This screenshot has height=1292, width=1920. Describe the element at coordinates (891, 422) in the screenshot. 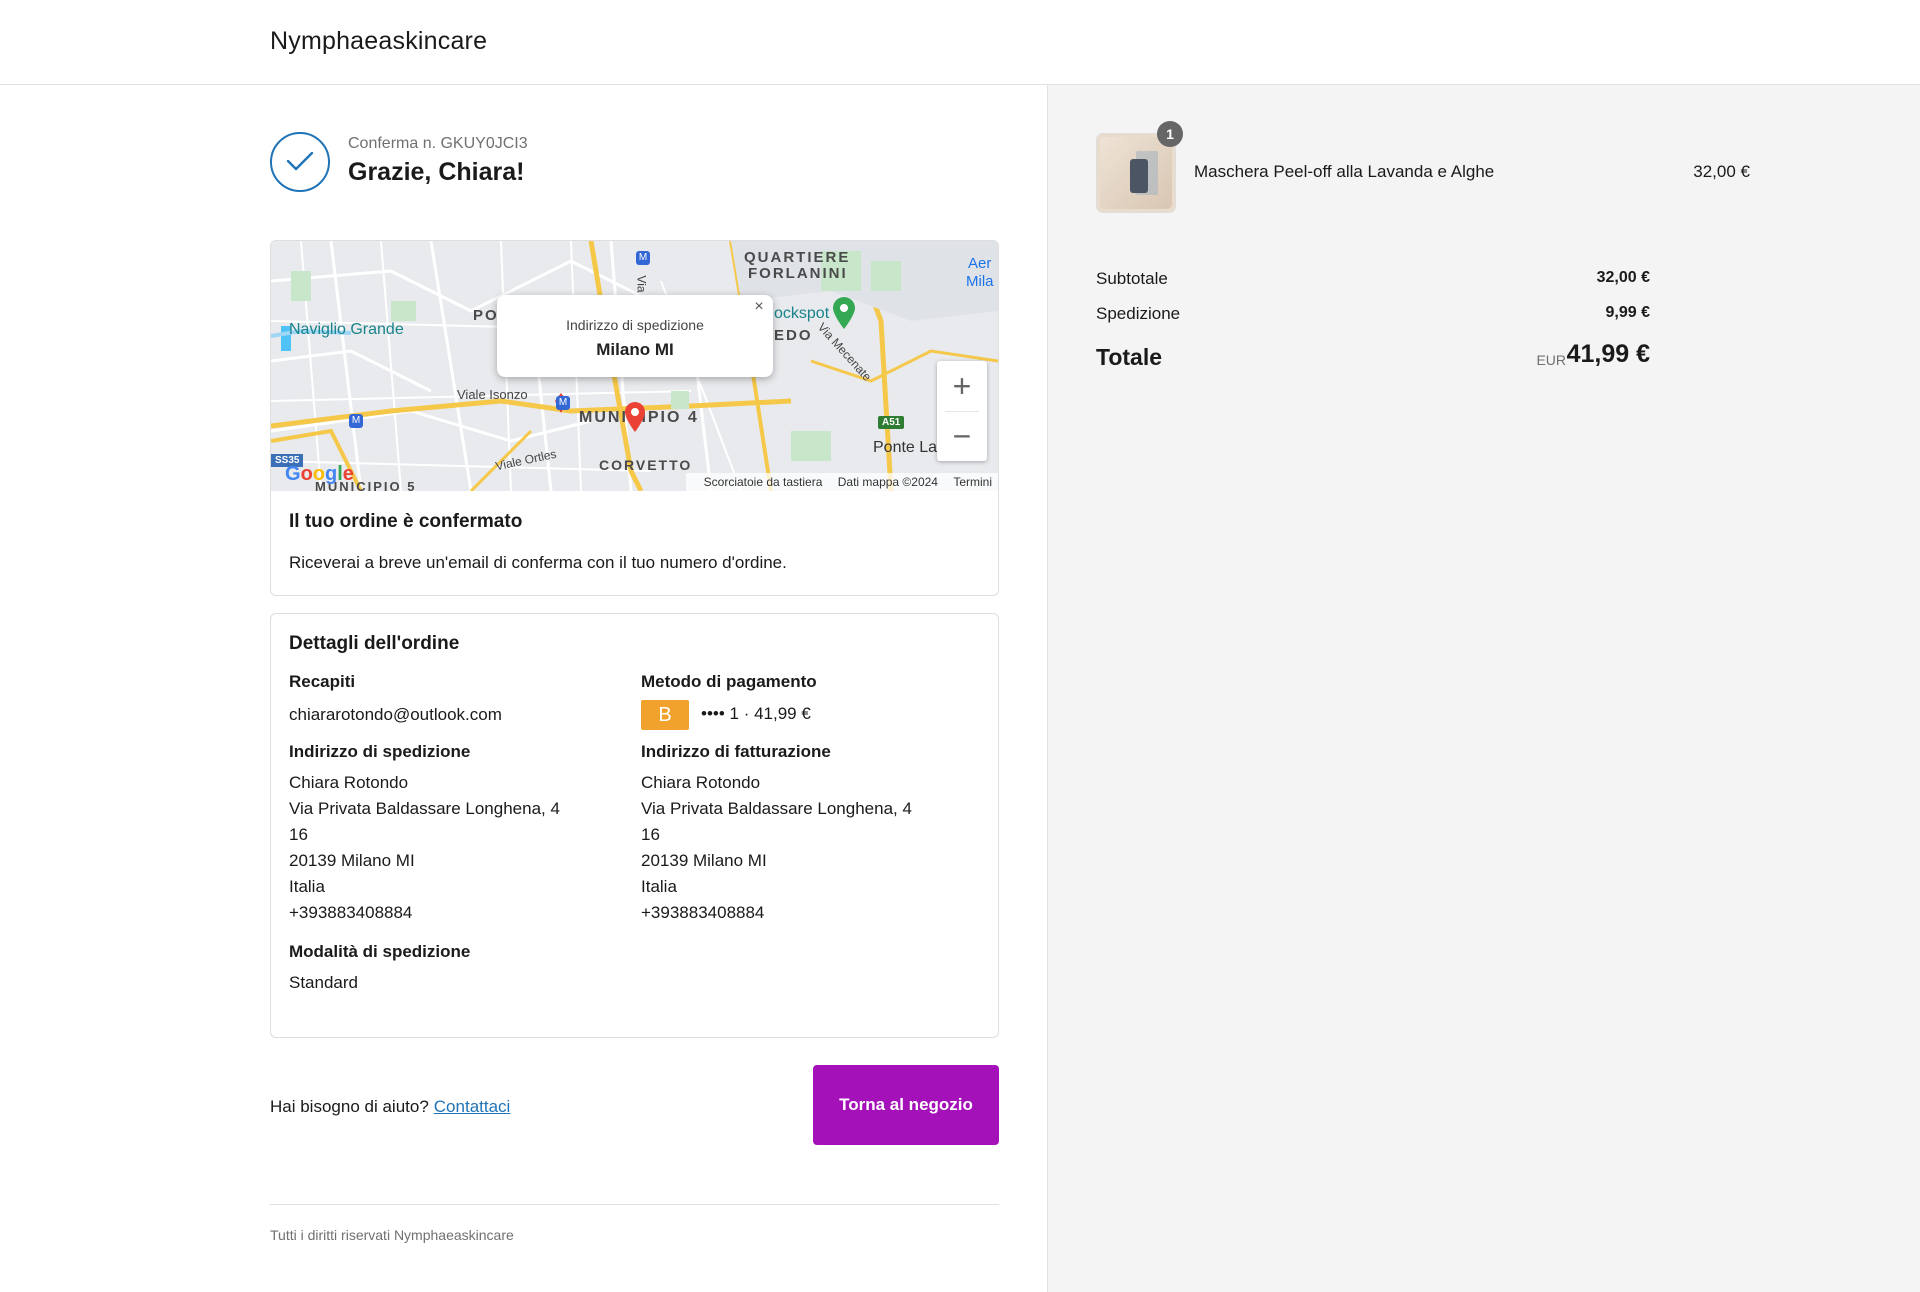

I see `road-shield-a51: A51` at that location.